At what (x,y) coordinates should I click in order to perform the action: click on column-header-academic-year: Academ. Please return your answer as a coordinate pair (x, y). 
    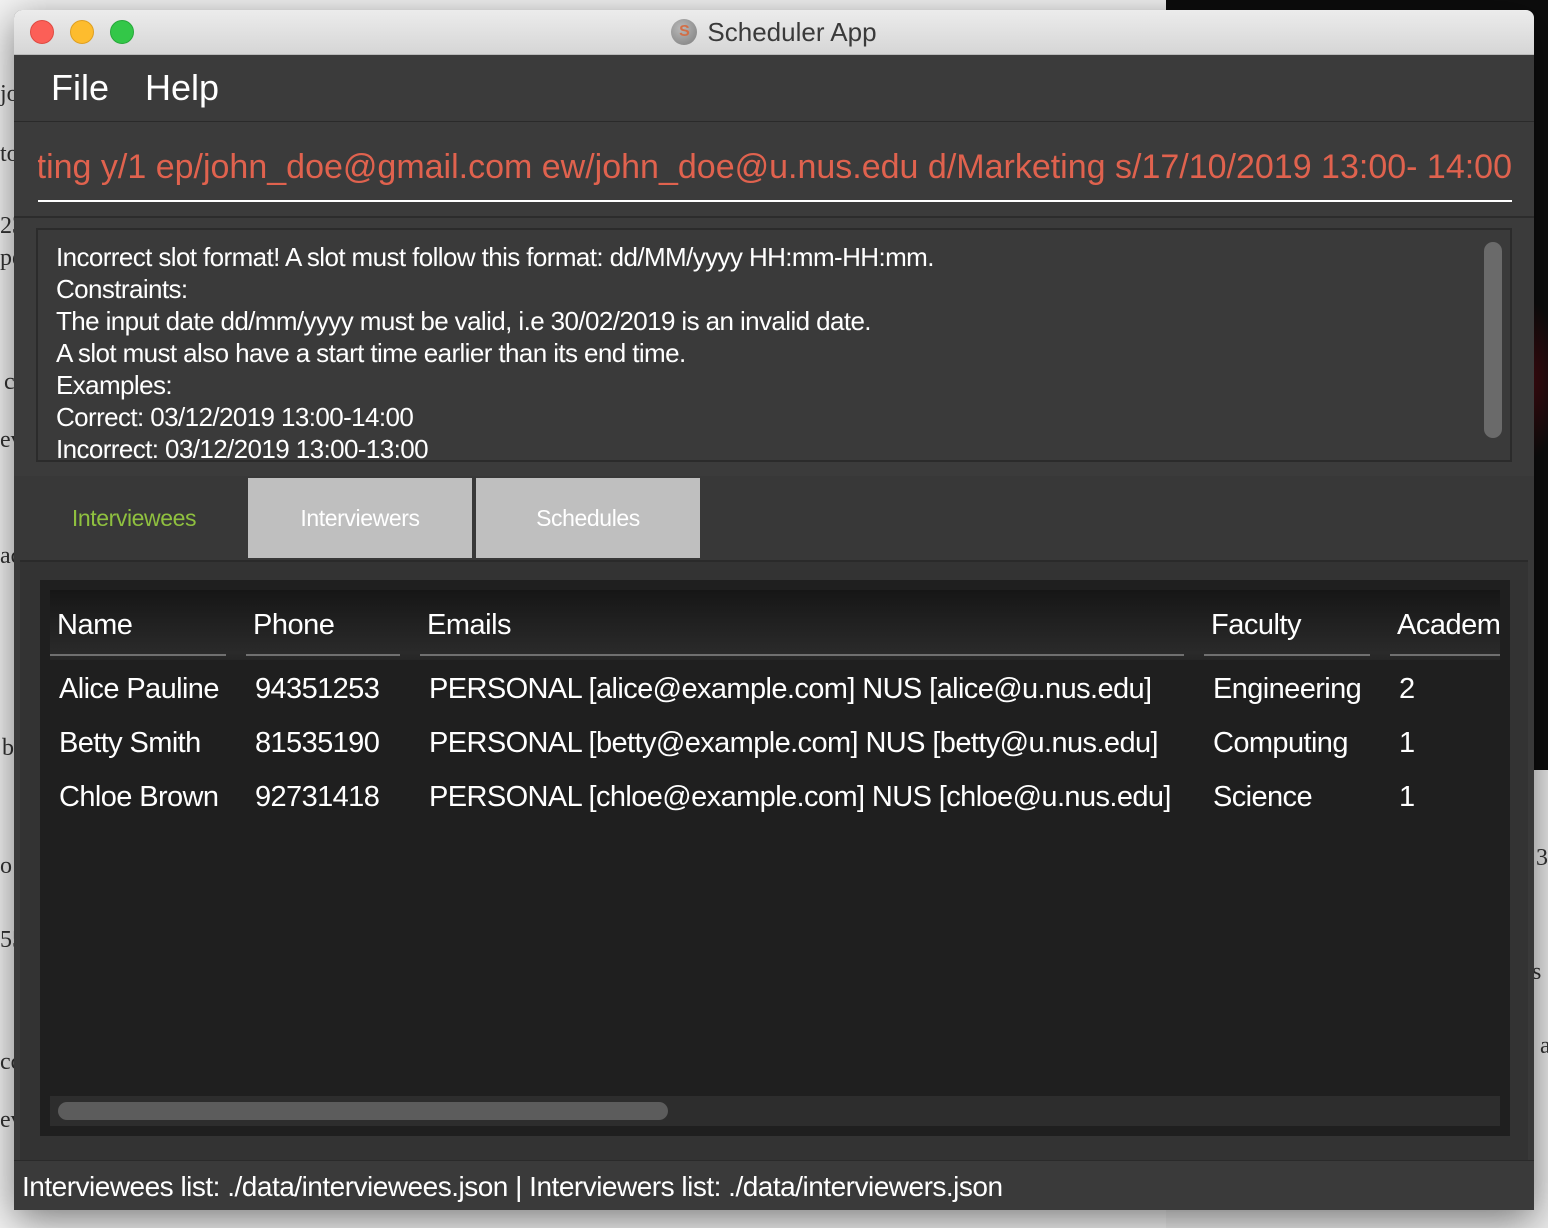
    Looking at the image, I should click on (1445, 623).